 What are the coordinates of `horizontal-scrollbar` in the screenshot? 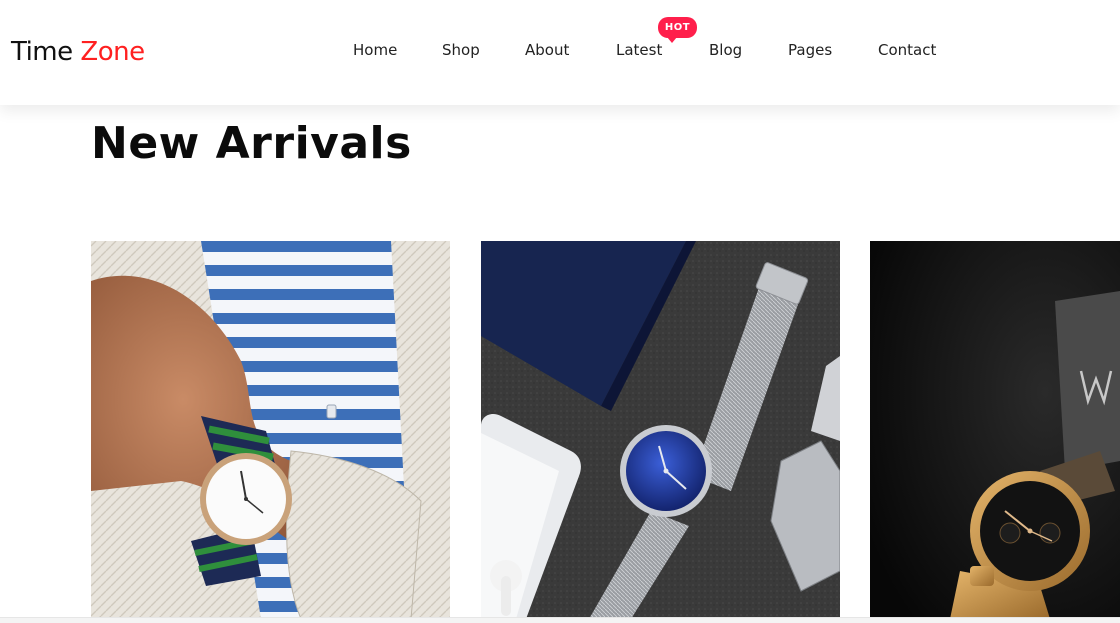 It's located at (560, 620).